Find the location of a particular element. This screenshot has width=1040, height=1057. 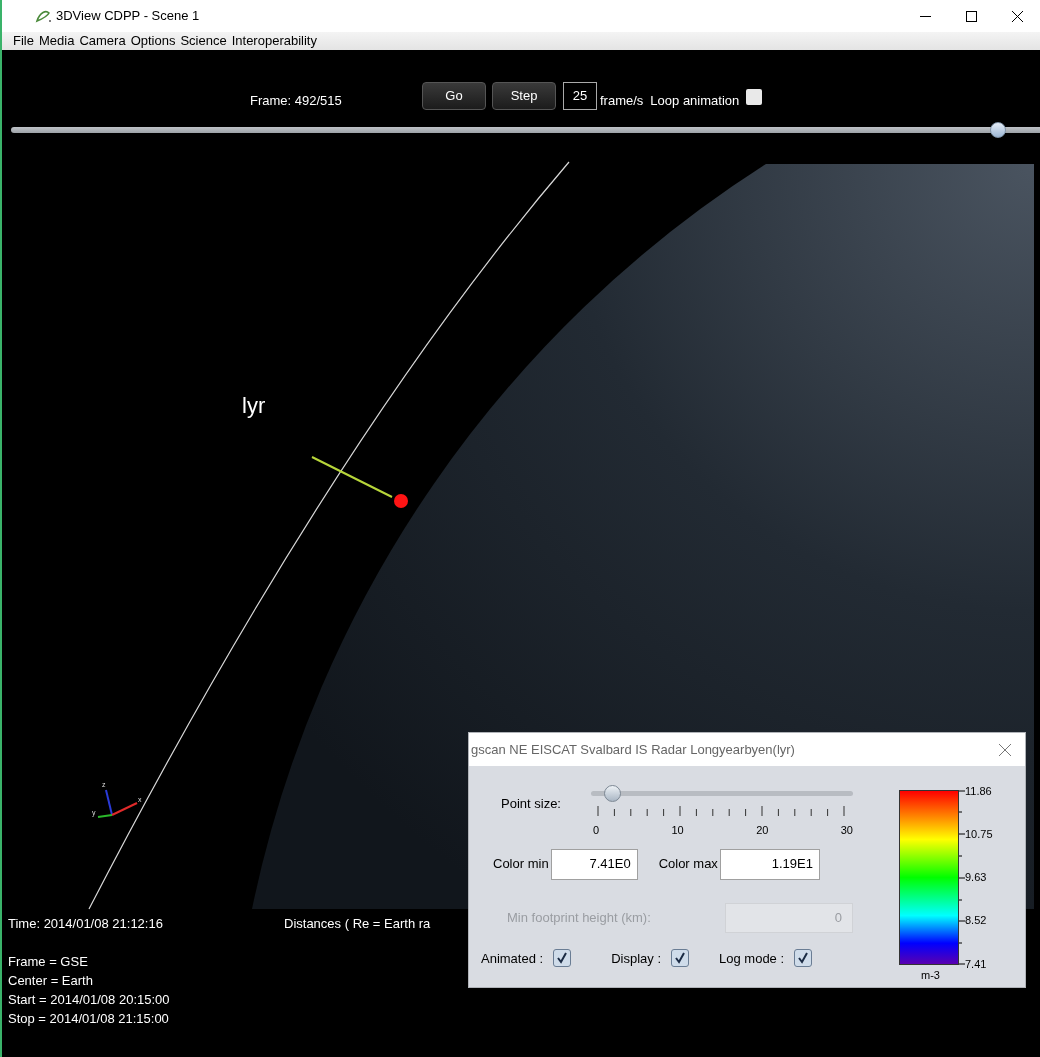

maximize-icon is located at coordinates (971, 16).